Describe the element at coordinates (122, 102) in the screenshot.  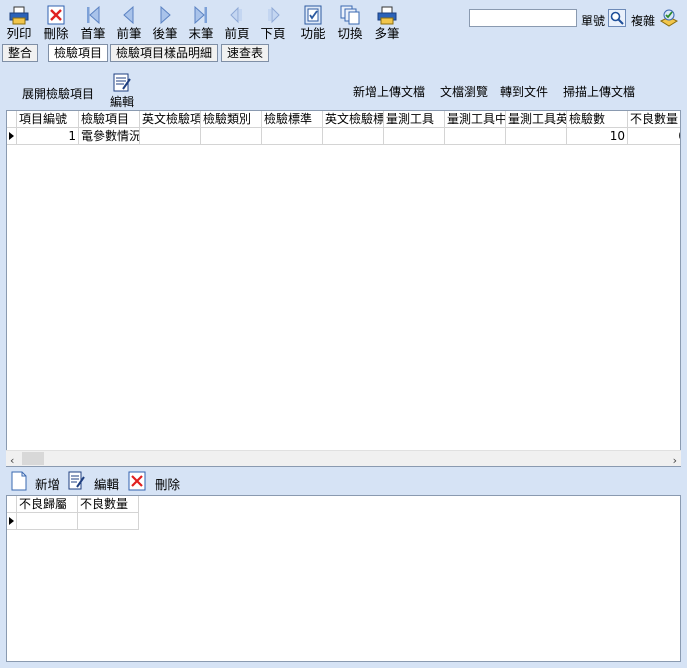
I see `edit-action-label: 編輯` at that location.